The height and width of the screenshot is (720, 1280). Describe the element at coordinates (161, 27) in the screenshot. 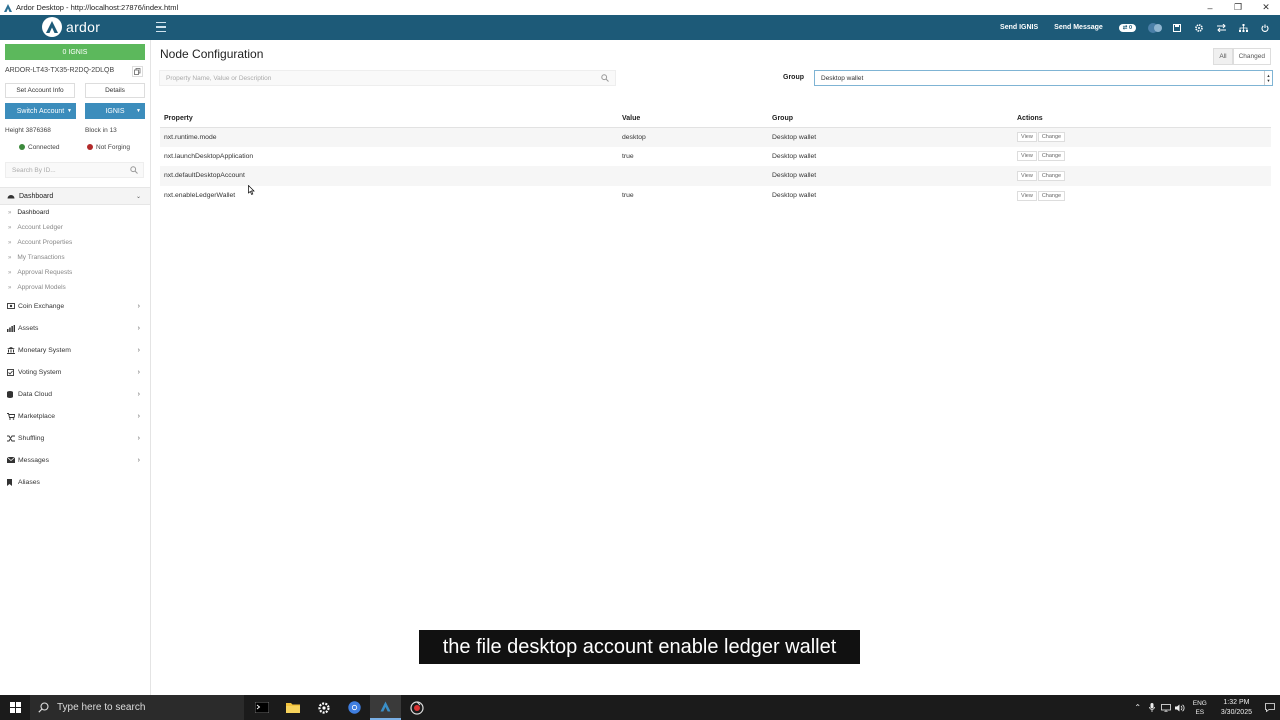

I see `menu-toggle-icon` at that location.